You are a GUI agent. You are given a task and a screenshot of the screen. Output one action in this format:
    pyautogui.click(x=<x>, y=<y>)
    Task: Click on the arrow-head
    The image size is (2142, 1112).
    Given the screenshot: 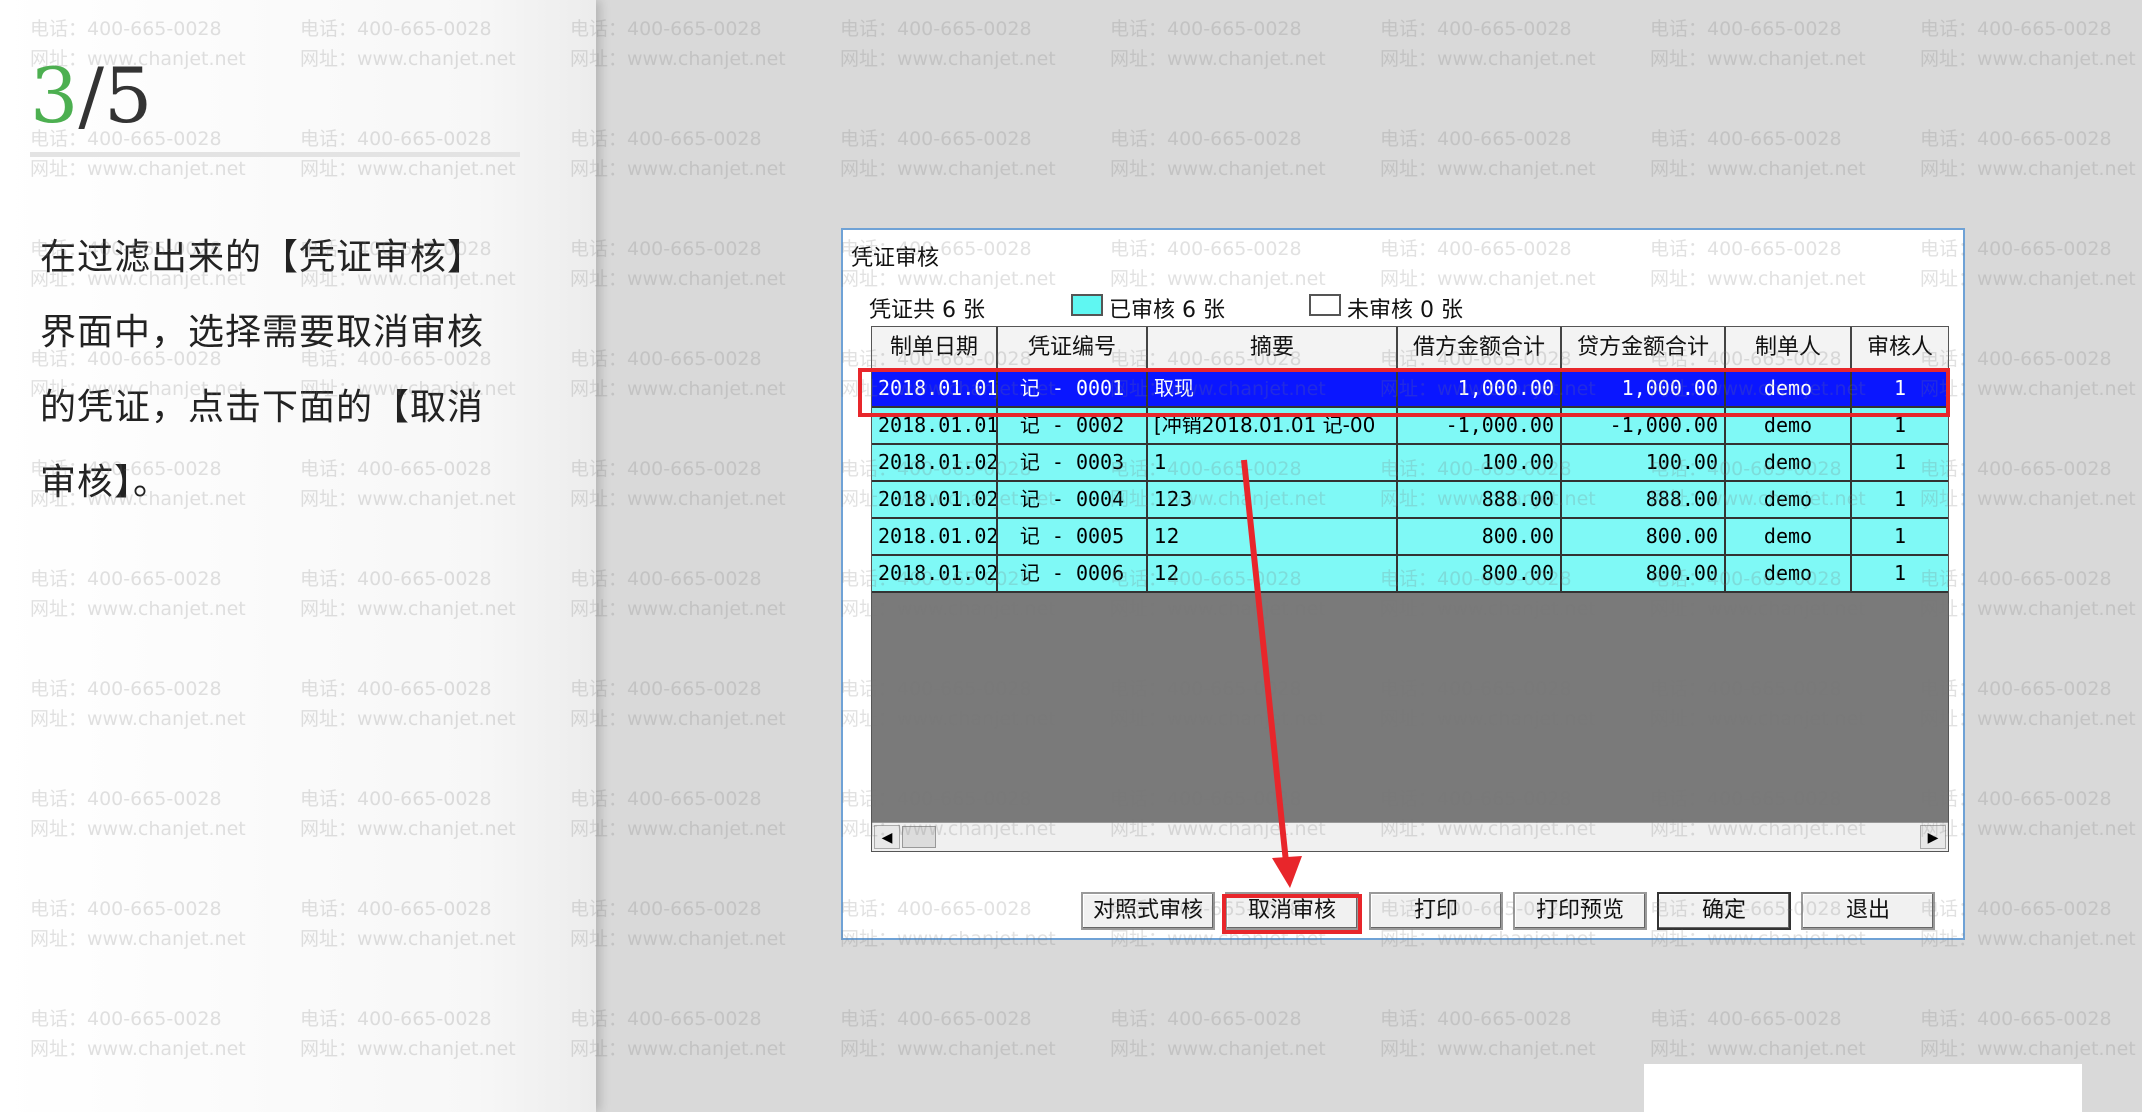 What is the action you would take?
    pyautogui.click(x=1287, y=872)
    